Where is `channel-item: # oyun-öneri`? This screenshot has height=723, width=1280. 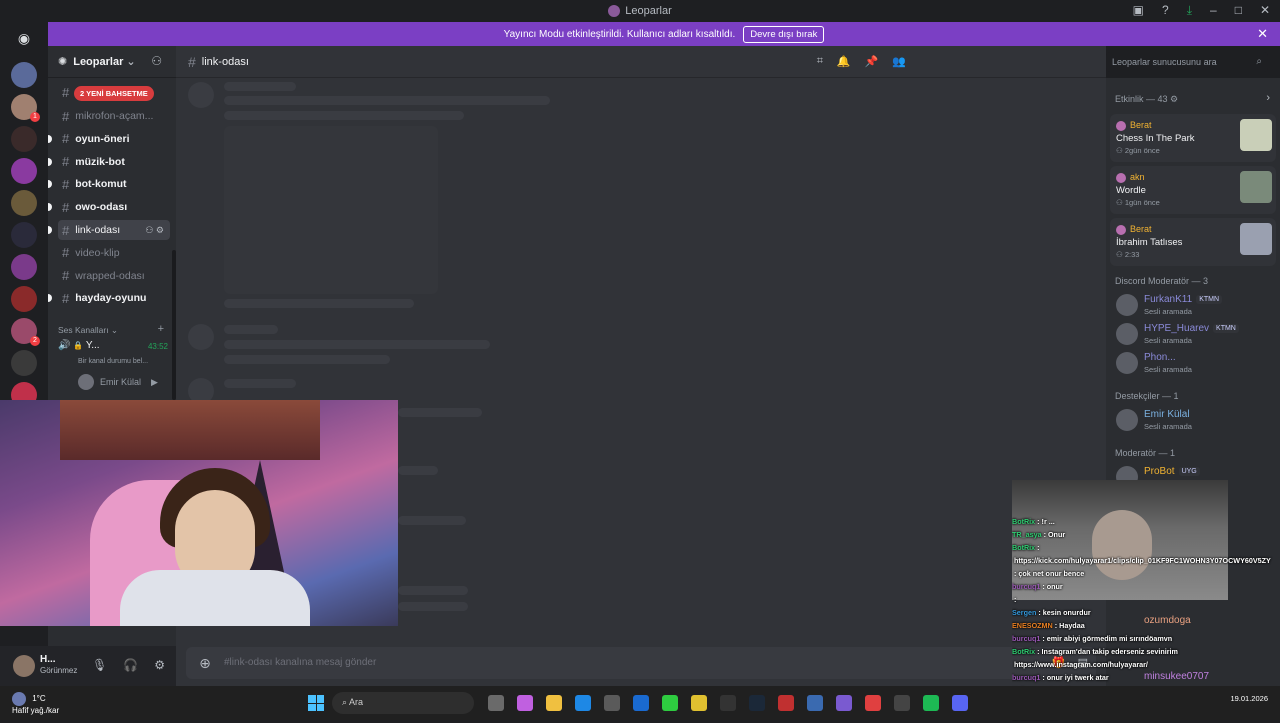 channel-item: # oyun-öneri is located at coordinates (109, 139).